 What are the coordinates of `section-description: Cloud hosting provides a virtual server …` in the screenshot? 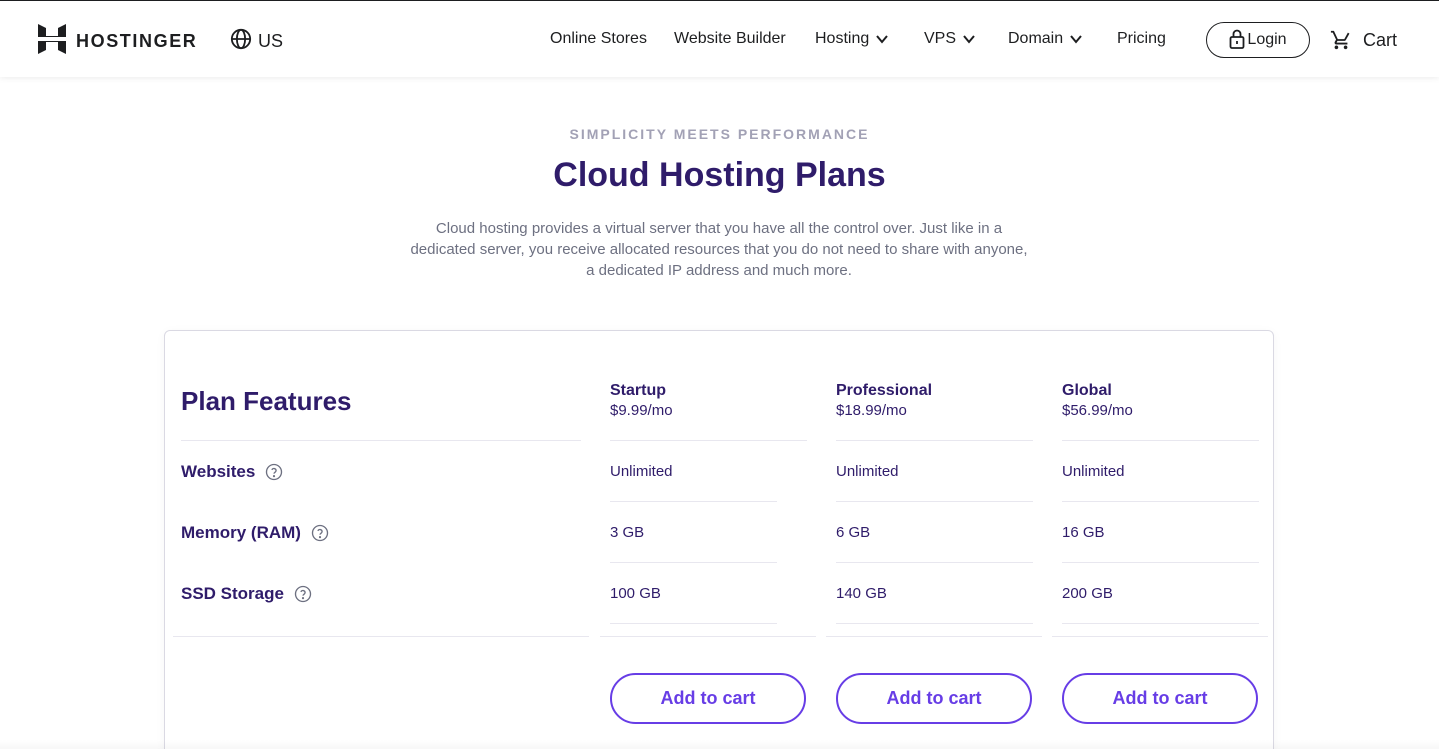 It's located at (719, 249).